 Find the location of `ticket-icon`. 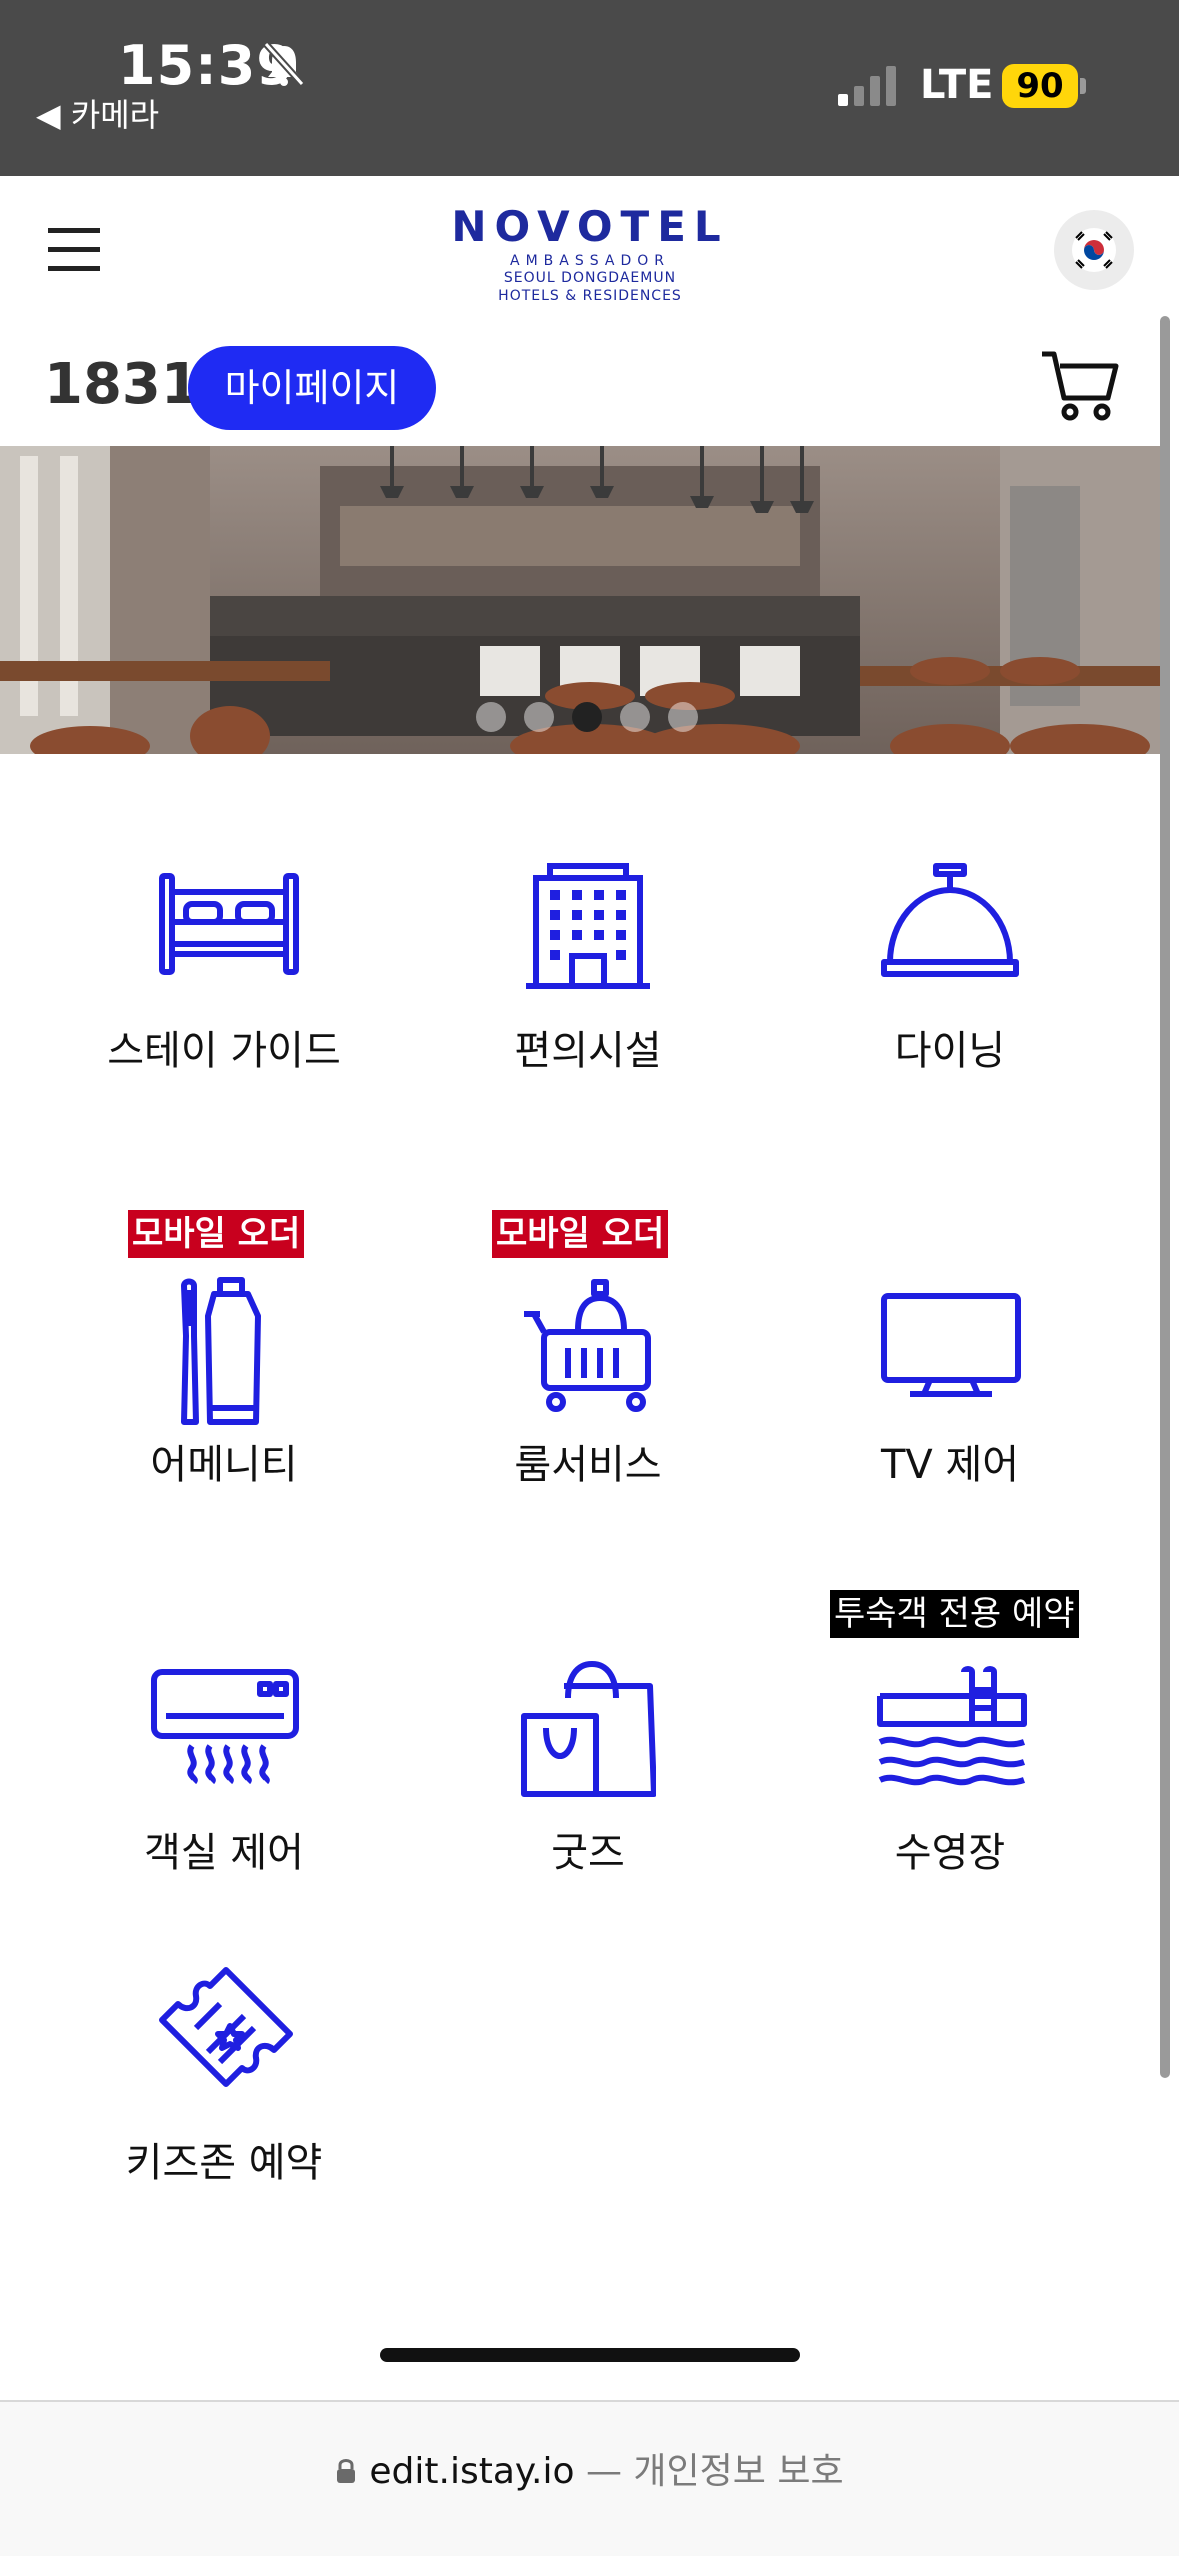

ticket-icon is located at coordinates (226, 2027).